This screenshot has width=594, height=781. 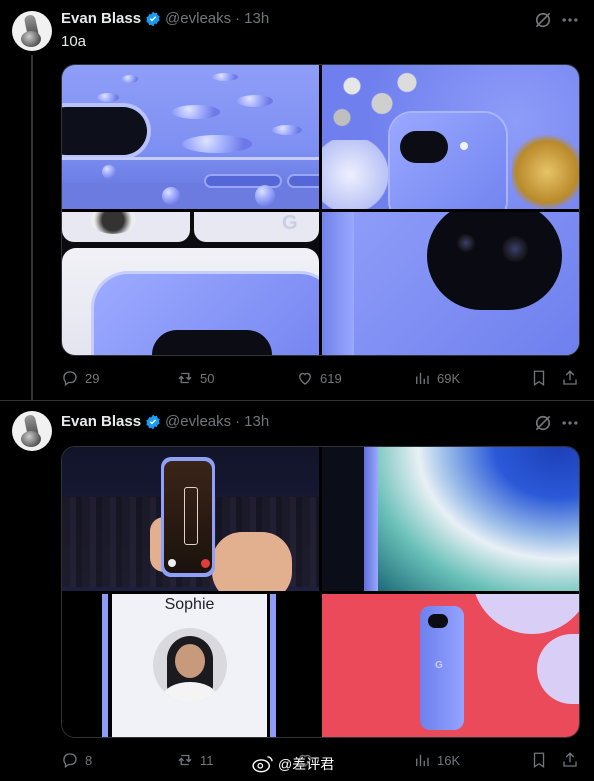 What do you see at coordinates (195, 760) in the screenshot?
I see `repost-button: 11` at bounding box center [195, 760].